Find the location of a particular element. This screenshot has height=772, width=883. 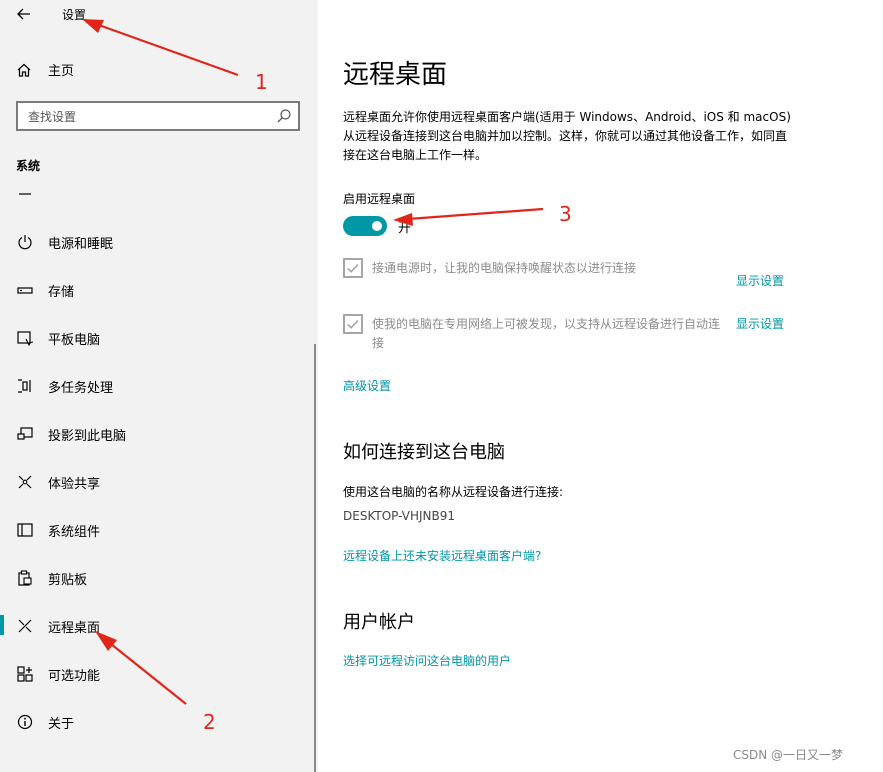

back-arrow-icon is located at coordinates (23, 14).